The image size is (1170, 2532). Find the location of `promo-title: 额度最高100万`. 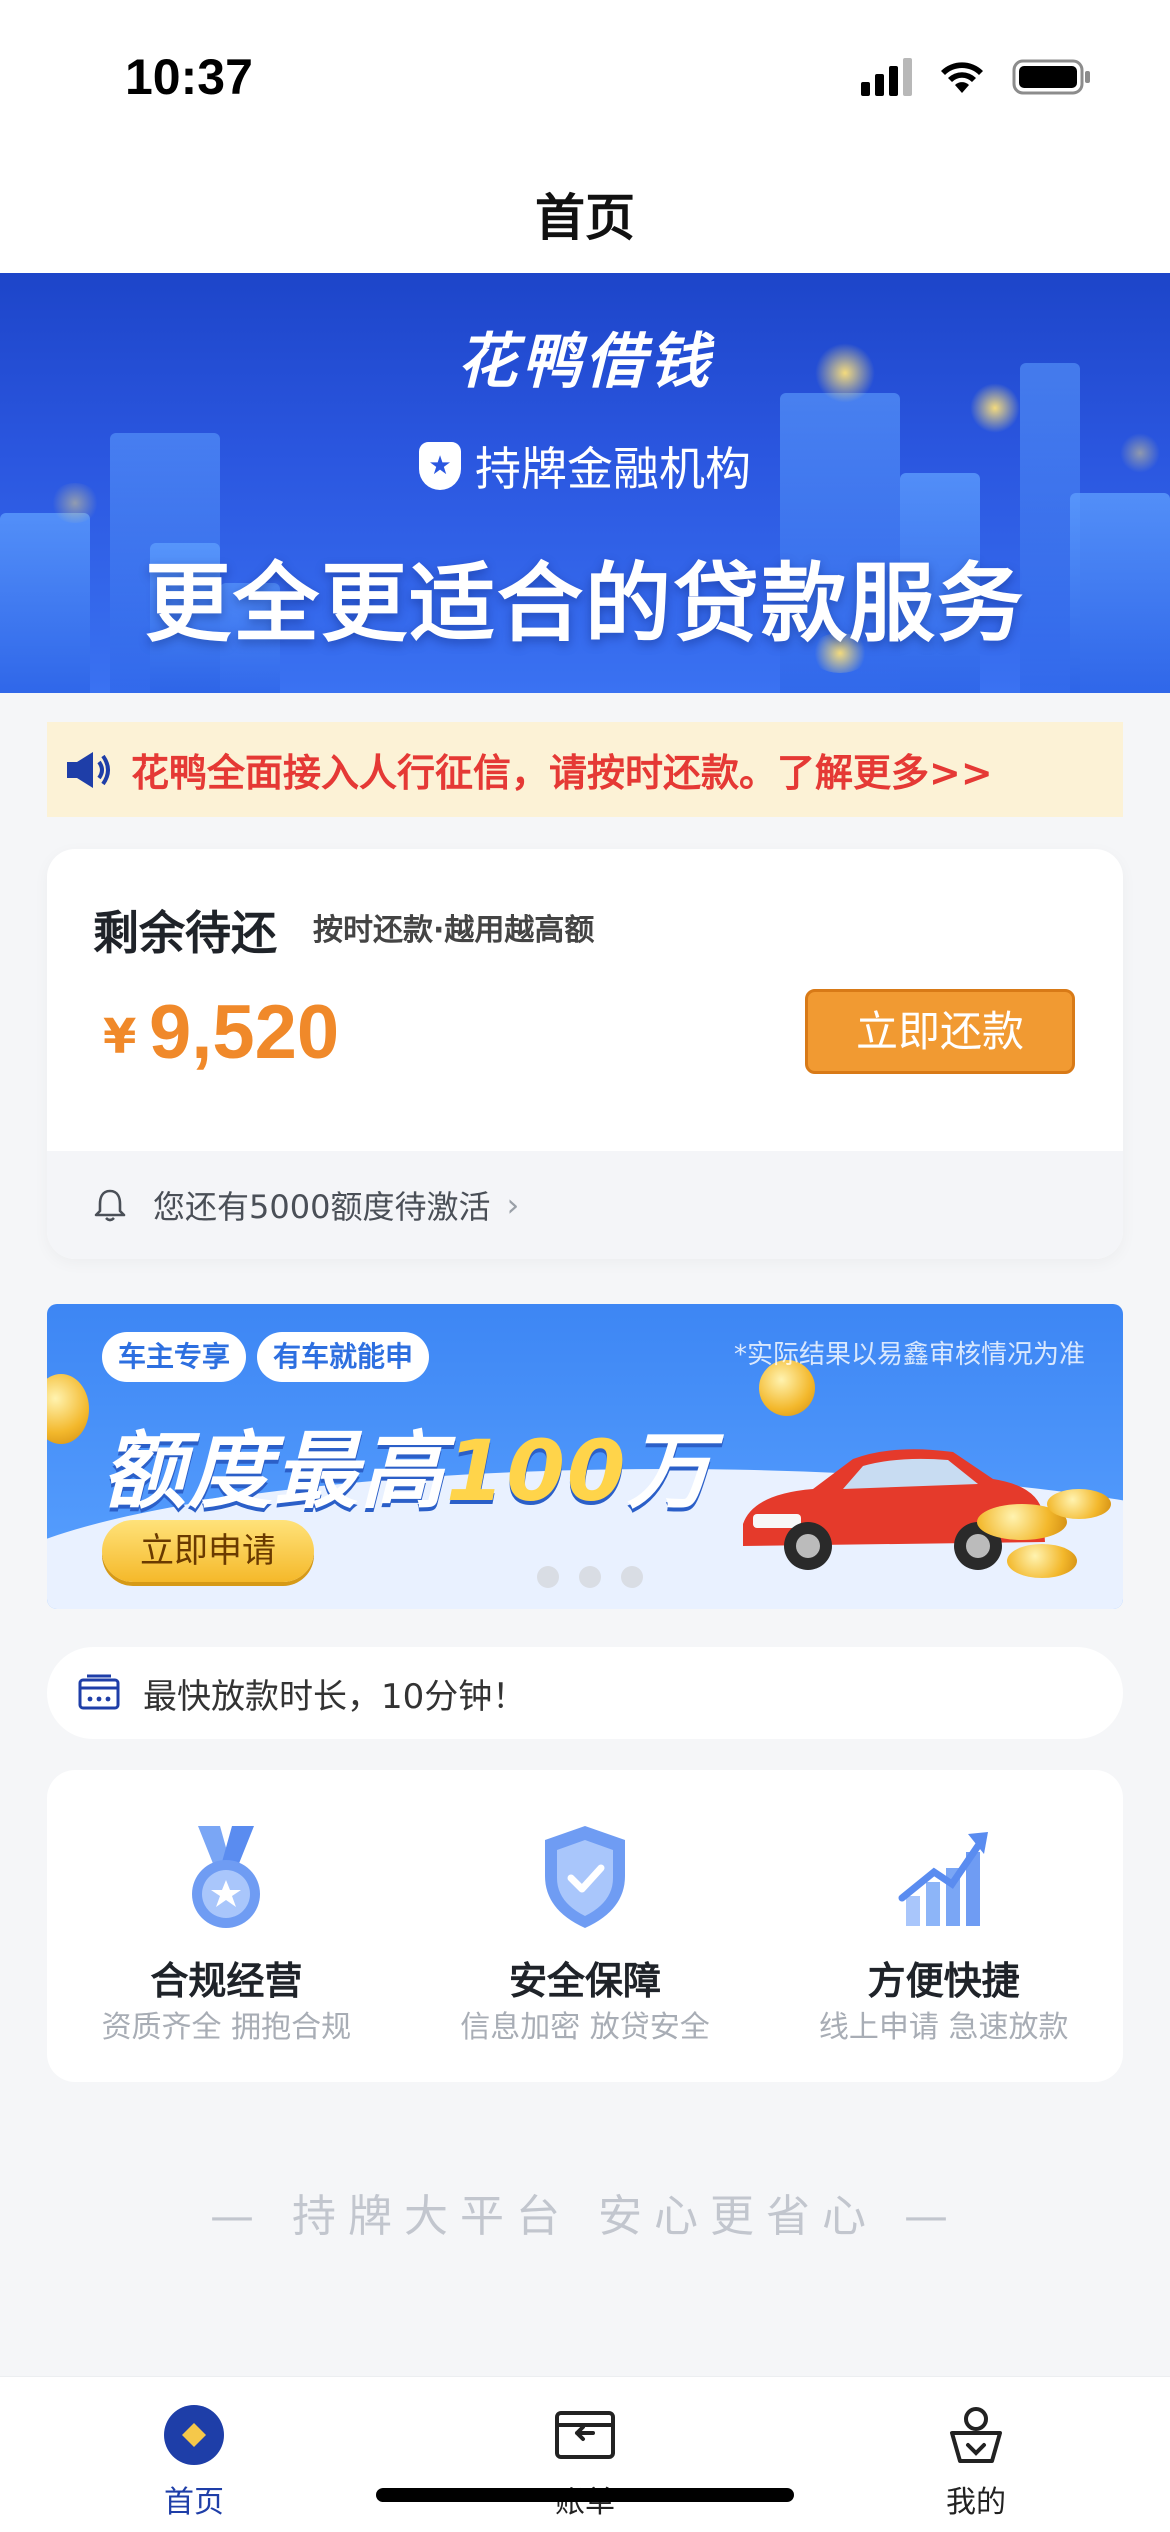

promo-title: 额度最高100万 is located at coordinates (407, 1464).